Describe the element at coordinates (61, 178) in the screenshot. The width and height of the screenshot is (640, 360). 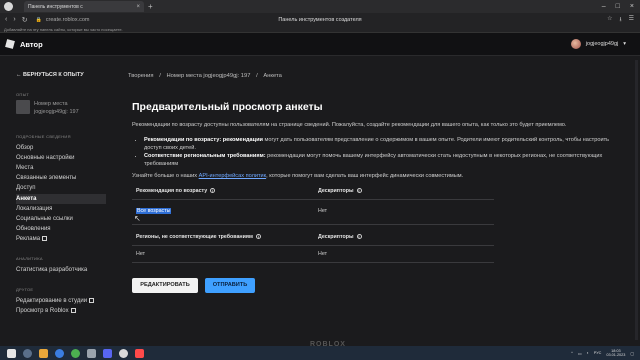
I see `sidebar-item-associated-items: Связанные элементы` at that location.